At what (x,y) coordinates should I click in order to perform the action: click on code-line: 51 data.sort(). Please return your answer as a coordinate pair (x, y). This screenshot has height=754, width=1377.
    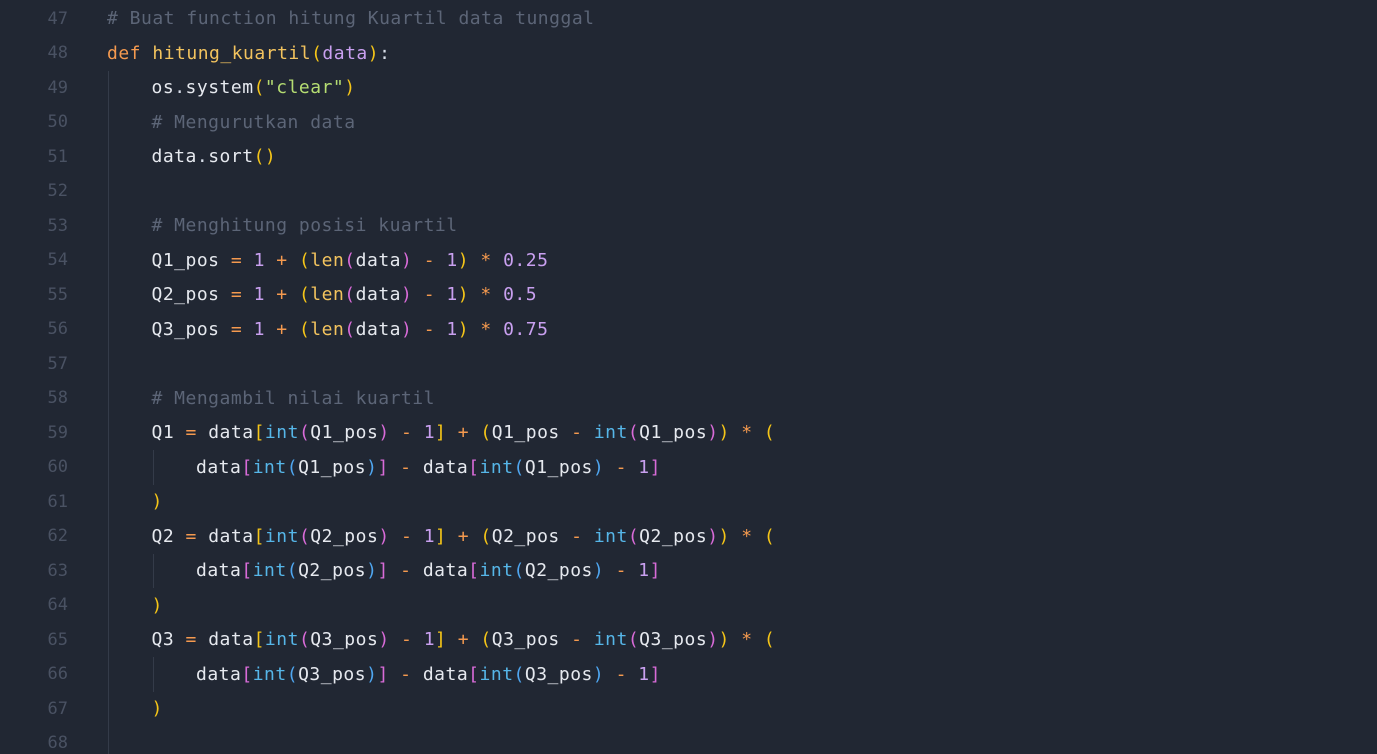
    Looking at the image, I should click on (688, 157).